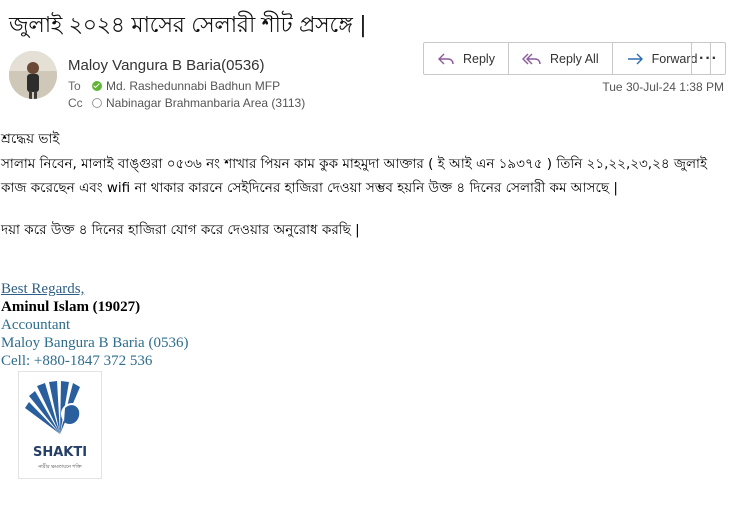 Image resolution: width=736 pixels, height=525 pixels. I want to click on online-status-icon, so click(97, 86).